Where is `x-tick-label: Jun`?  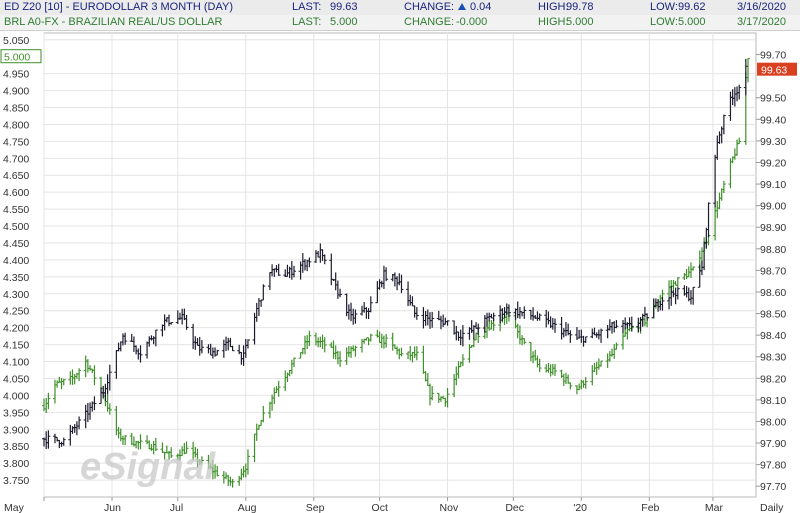 x-tick-label: Jun is located at coordinates (112, 507).